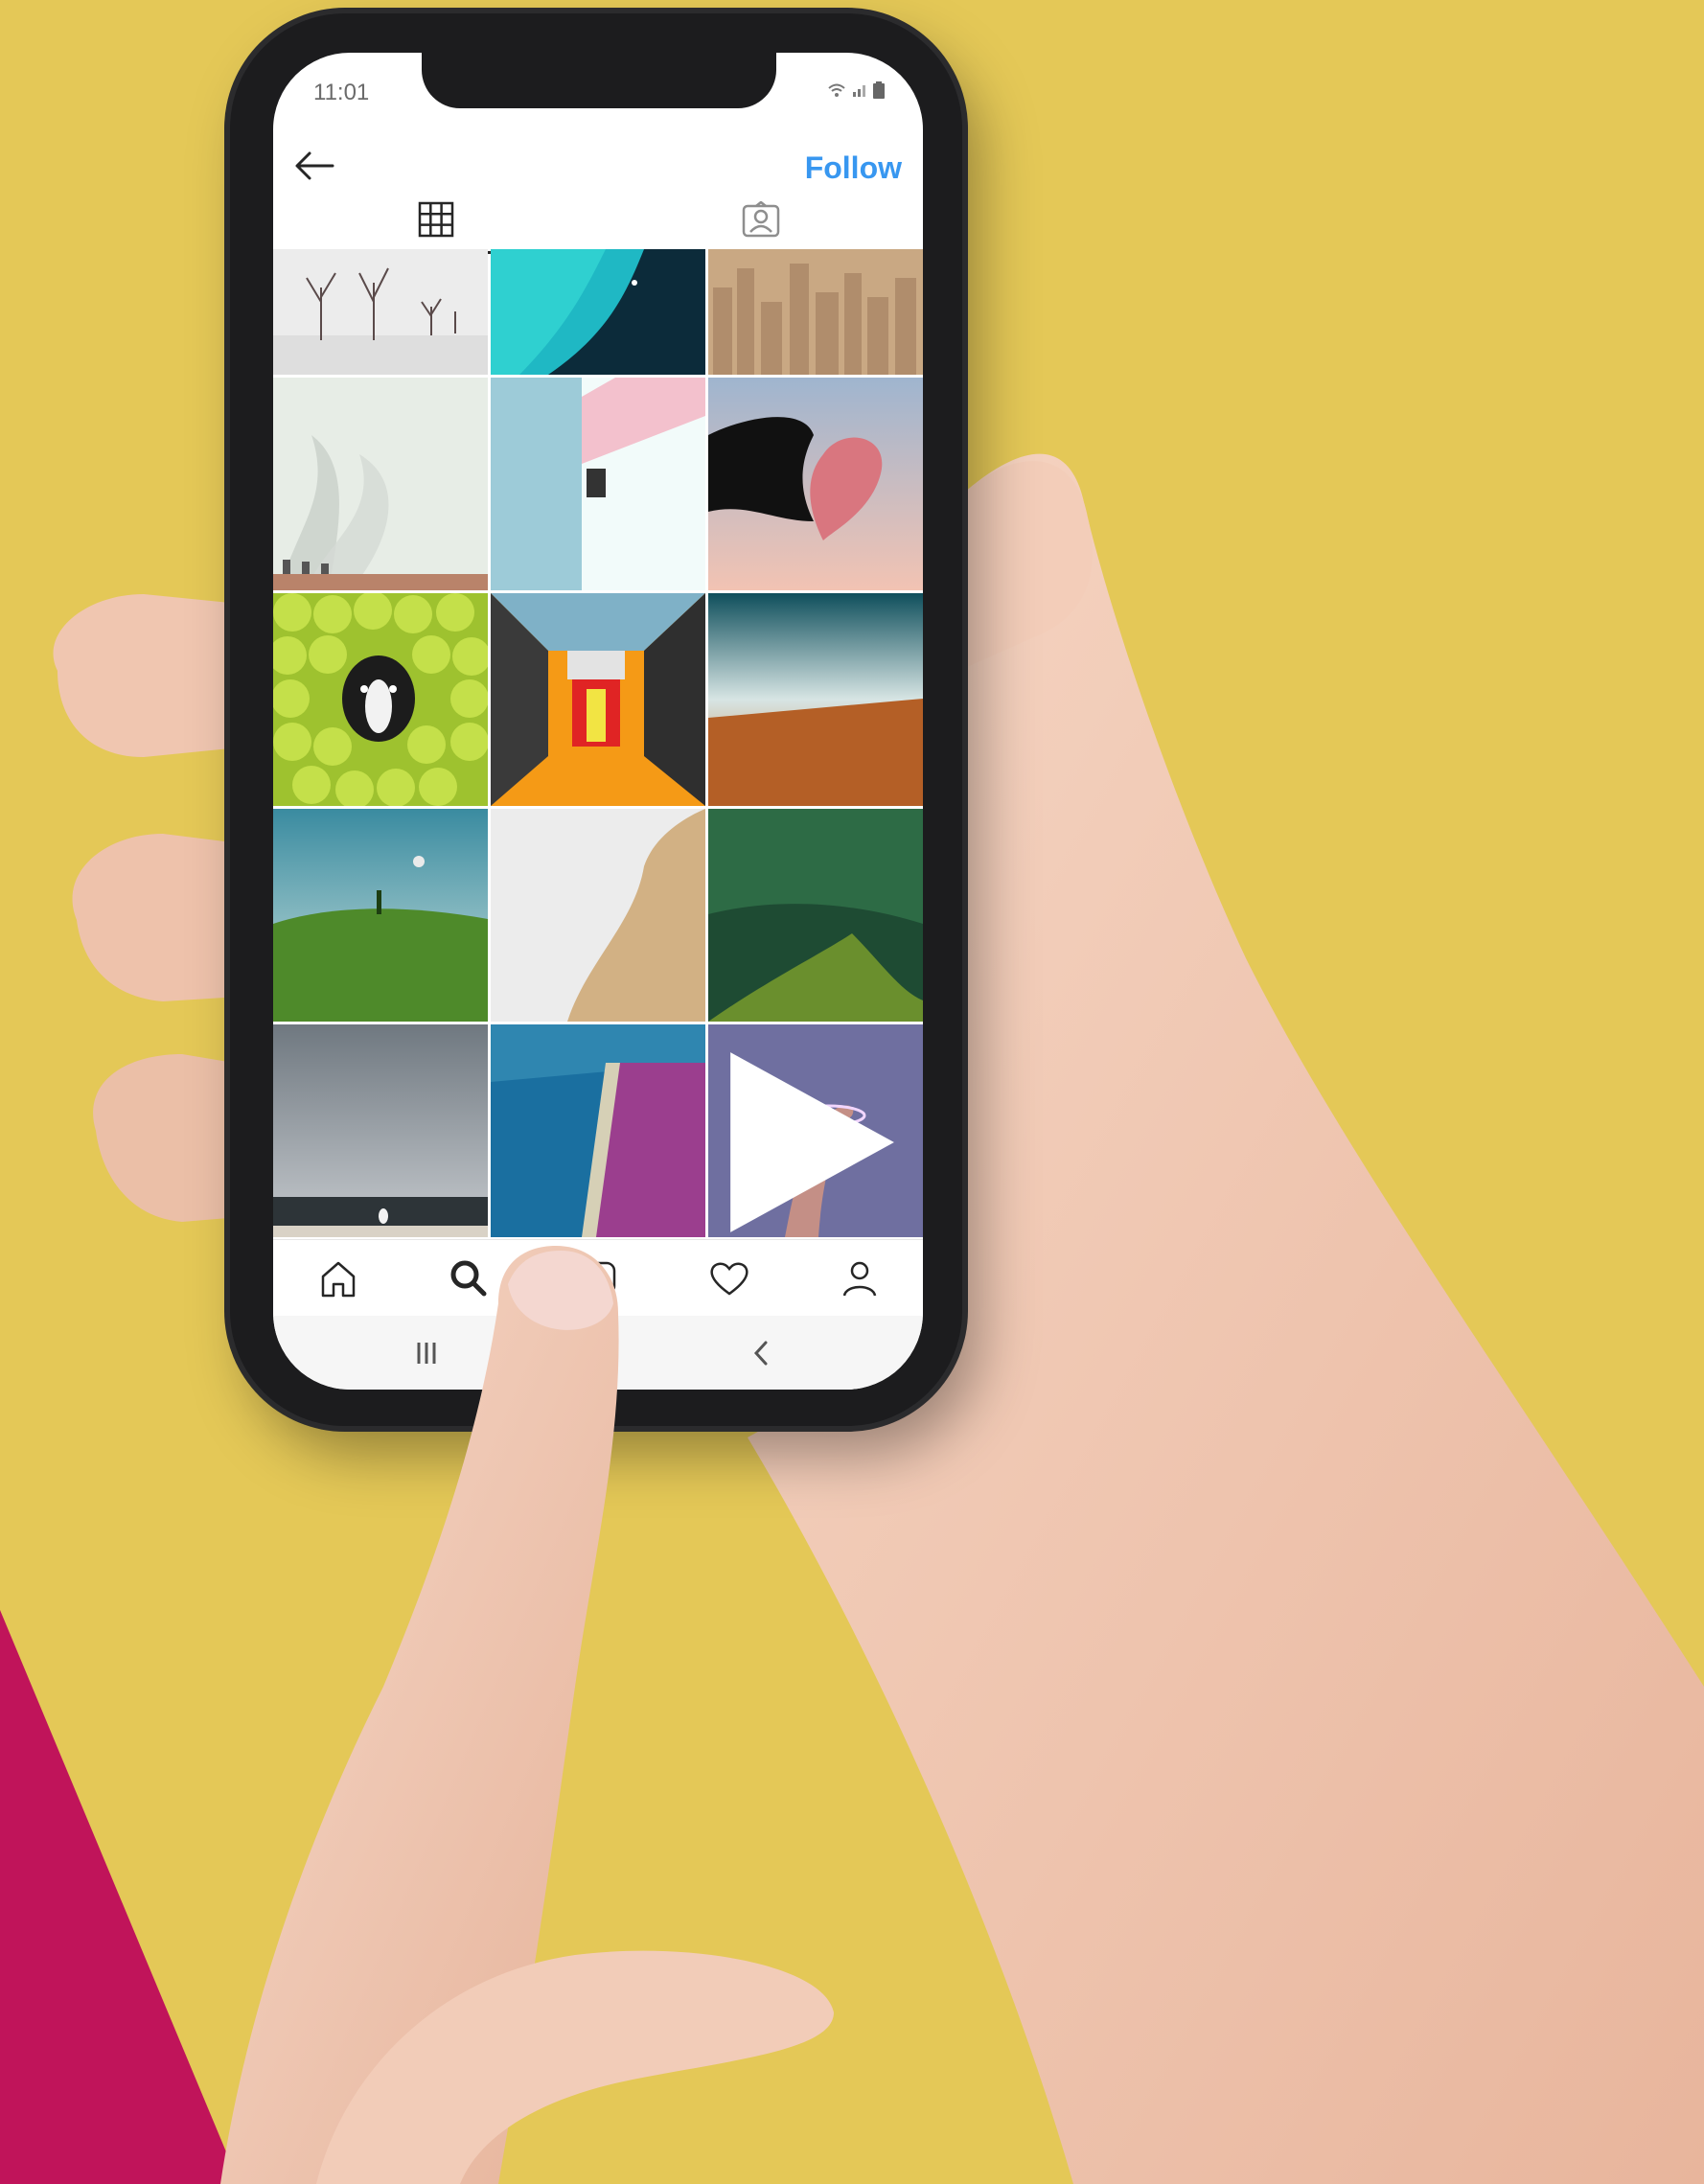 Image resolution: width=1704 pixels, height=2184 pixels. Describe the element at coordinates (435, 220) in the screenshot. I see `grid-icon` at that location.